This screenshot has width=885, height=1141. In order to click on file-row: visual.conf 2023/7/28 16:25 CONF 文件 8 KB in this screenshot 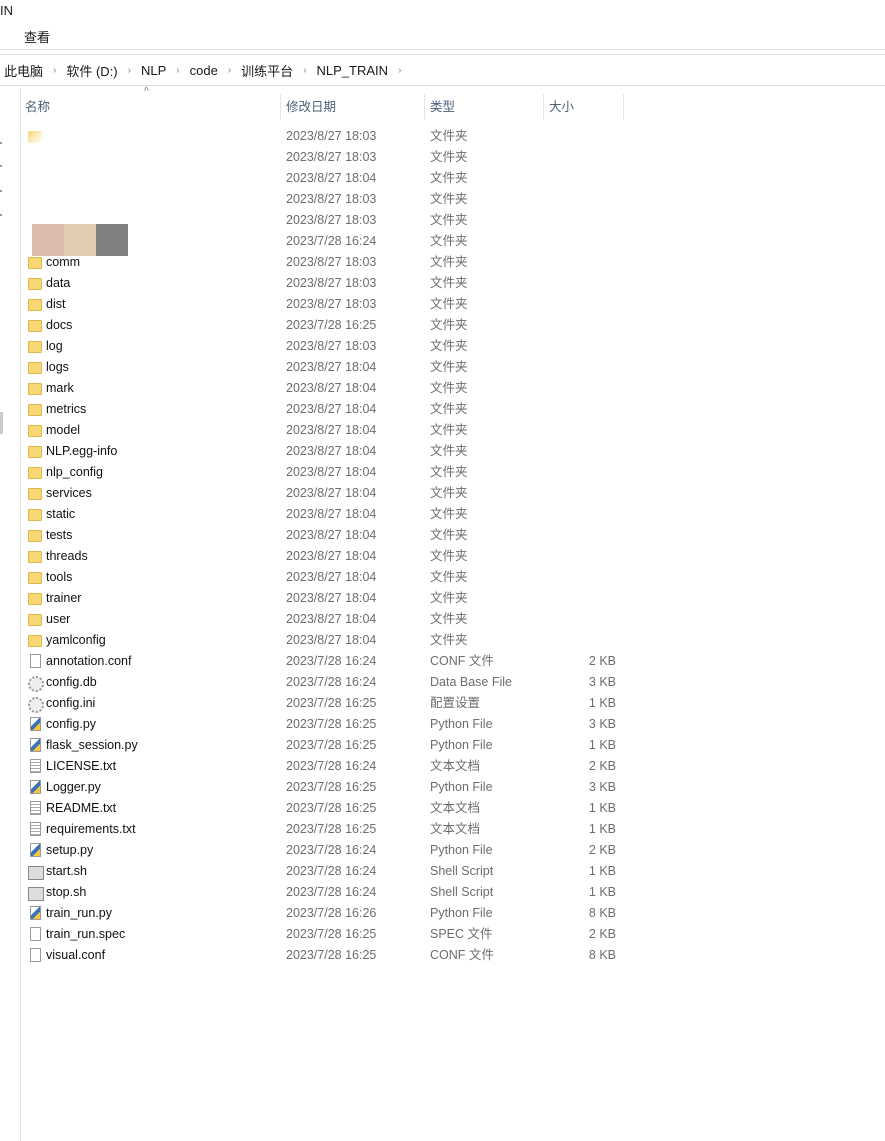, I will do `click(322, 955)`.